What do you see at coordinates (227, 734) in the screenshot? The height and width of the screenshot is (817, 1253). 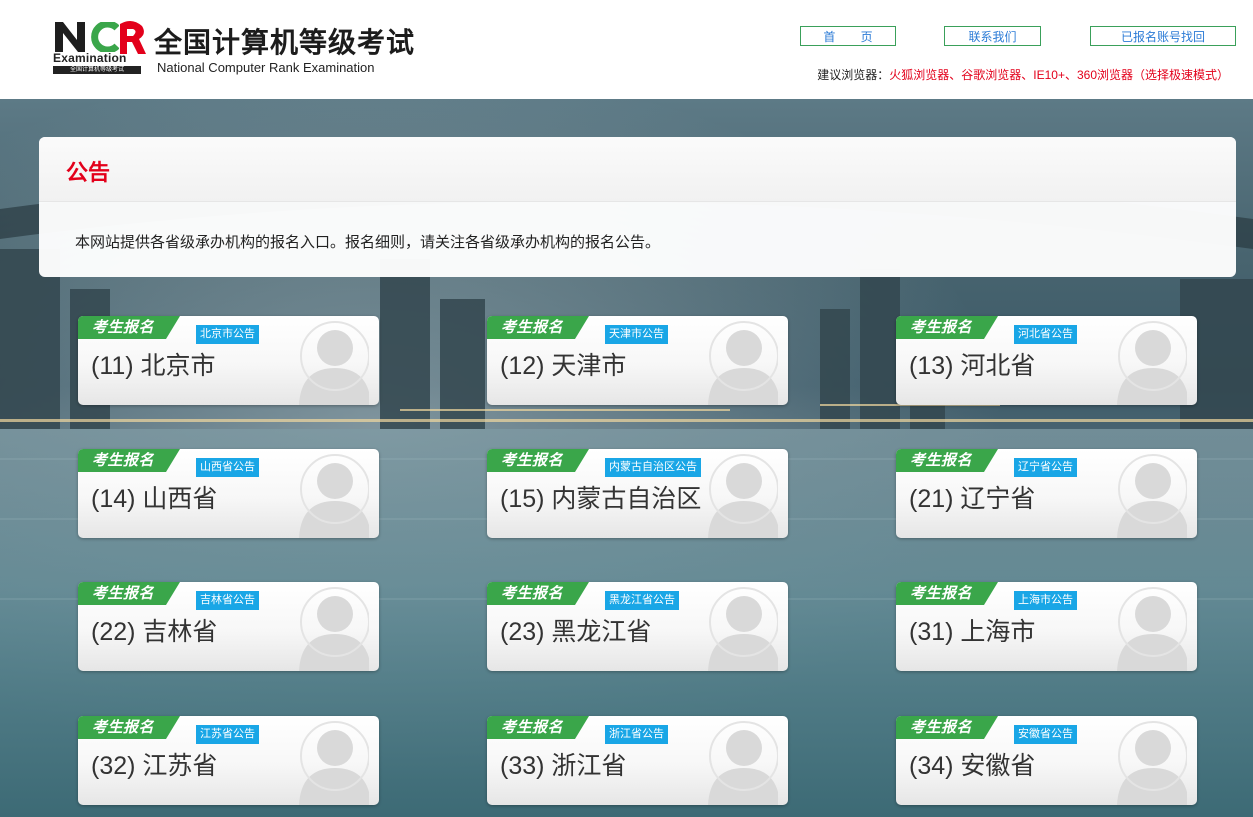 I see `province-announcement-tag: 江苏省公告` at bounding box center [227, 734].